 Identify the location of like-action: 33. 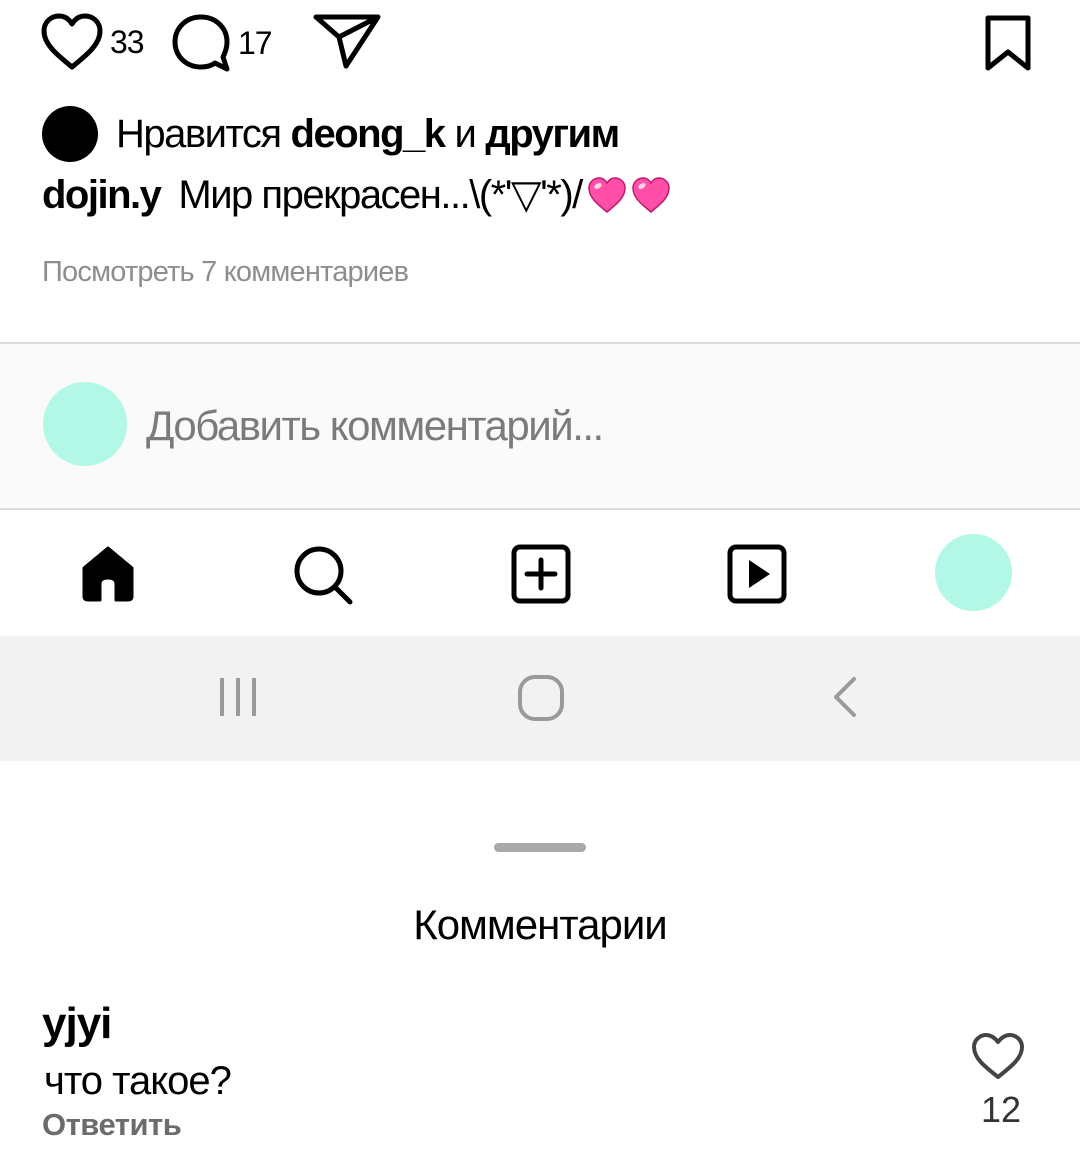
(92, 42).